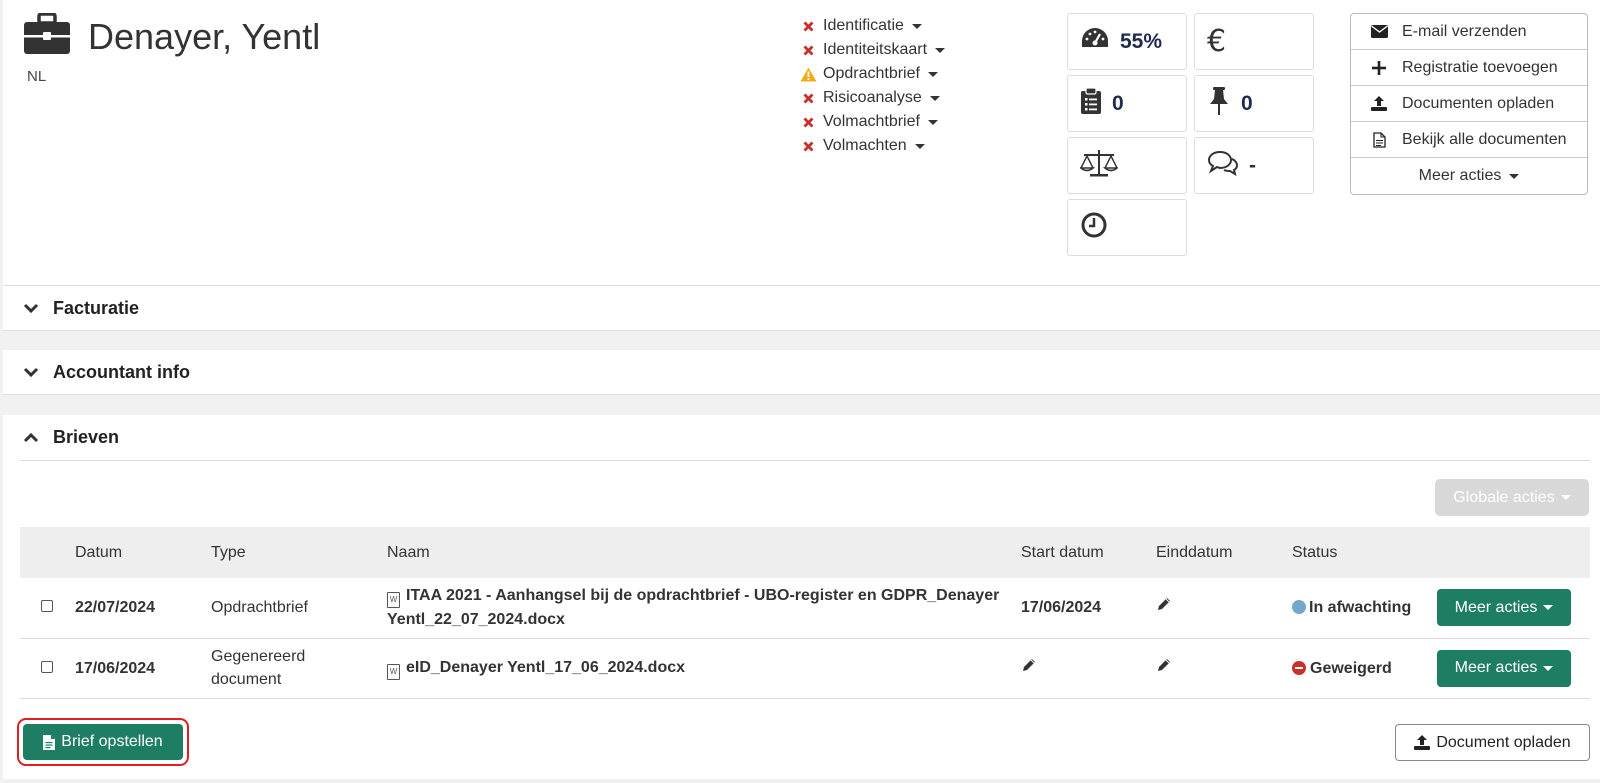 This screenshot has height=783, width=1600. What do you see at coordinates (1460, 175) in the screenshot?
I see `more-actions-label: Meer acties` at bounding box center [1460, 175].